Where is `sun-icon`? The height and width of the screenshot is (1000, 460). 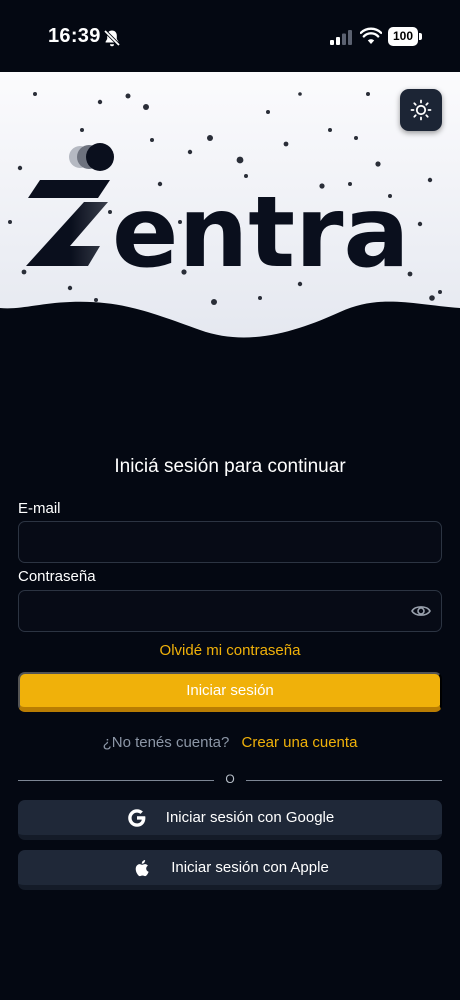
sun-icon is located at coordinates (421, 110).